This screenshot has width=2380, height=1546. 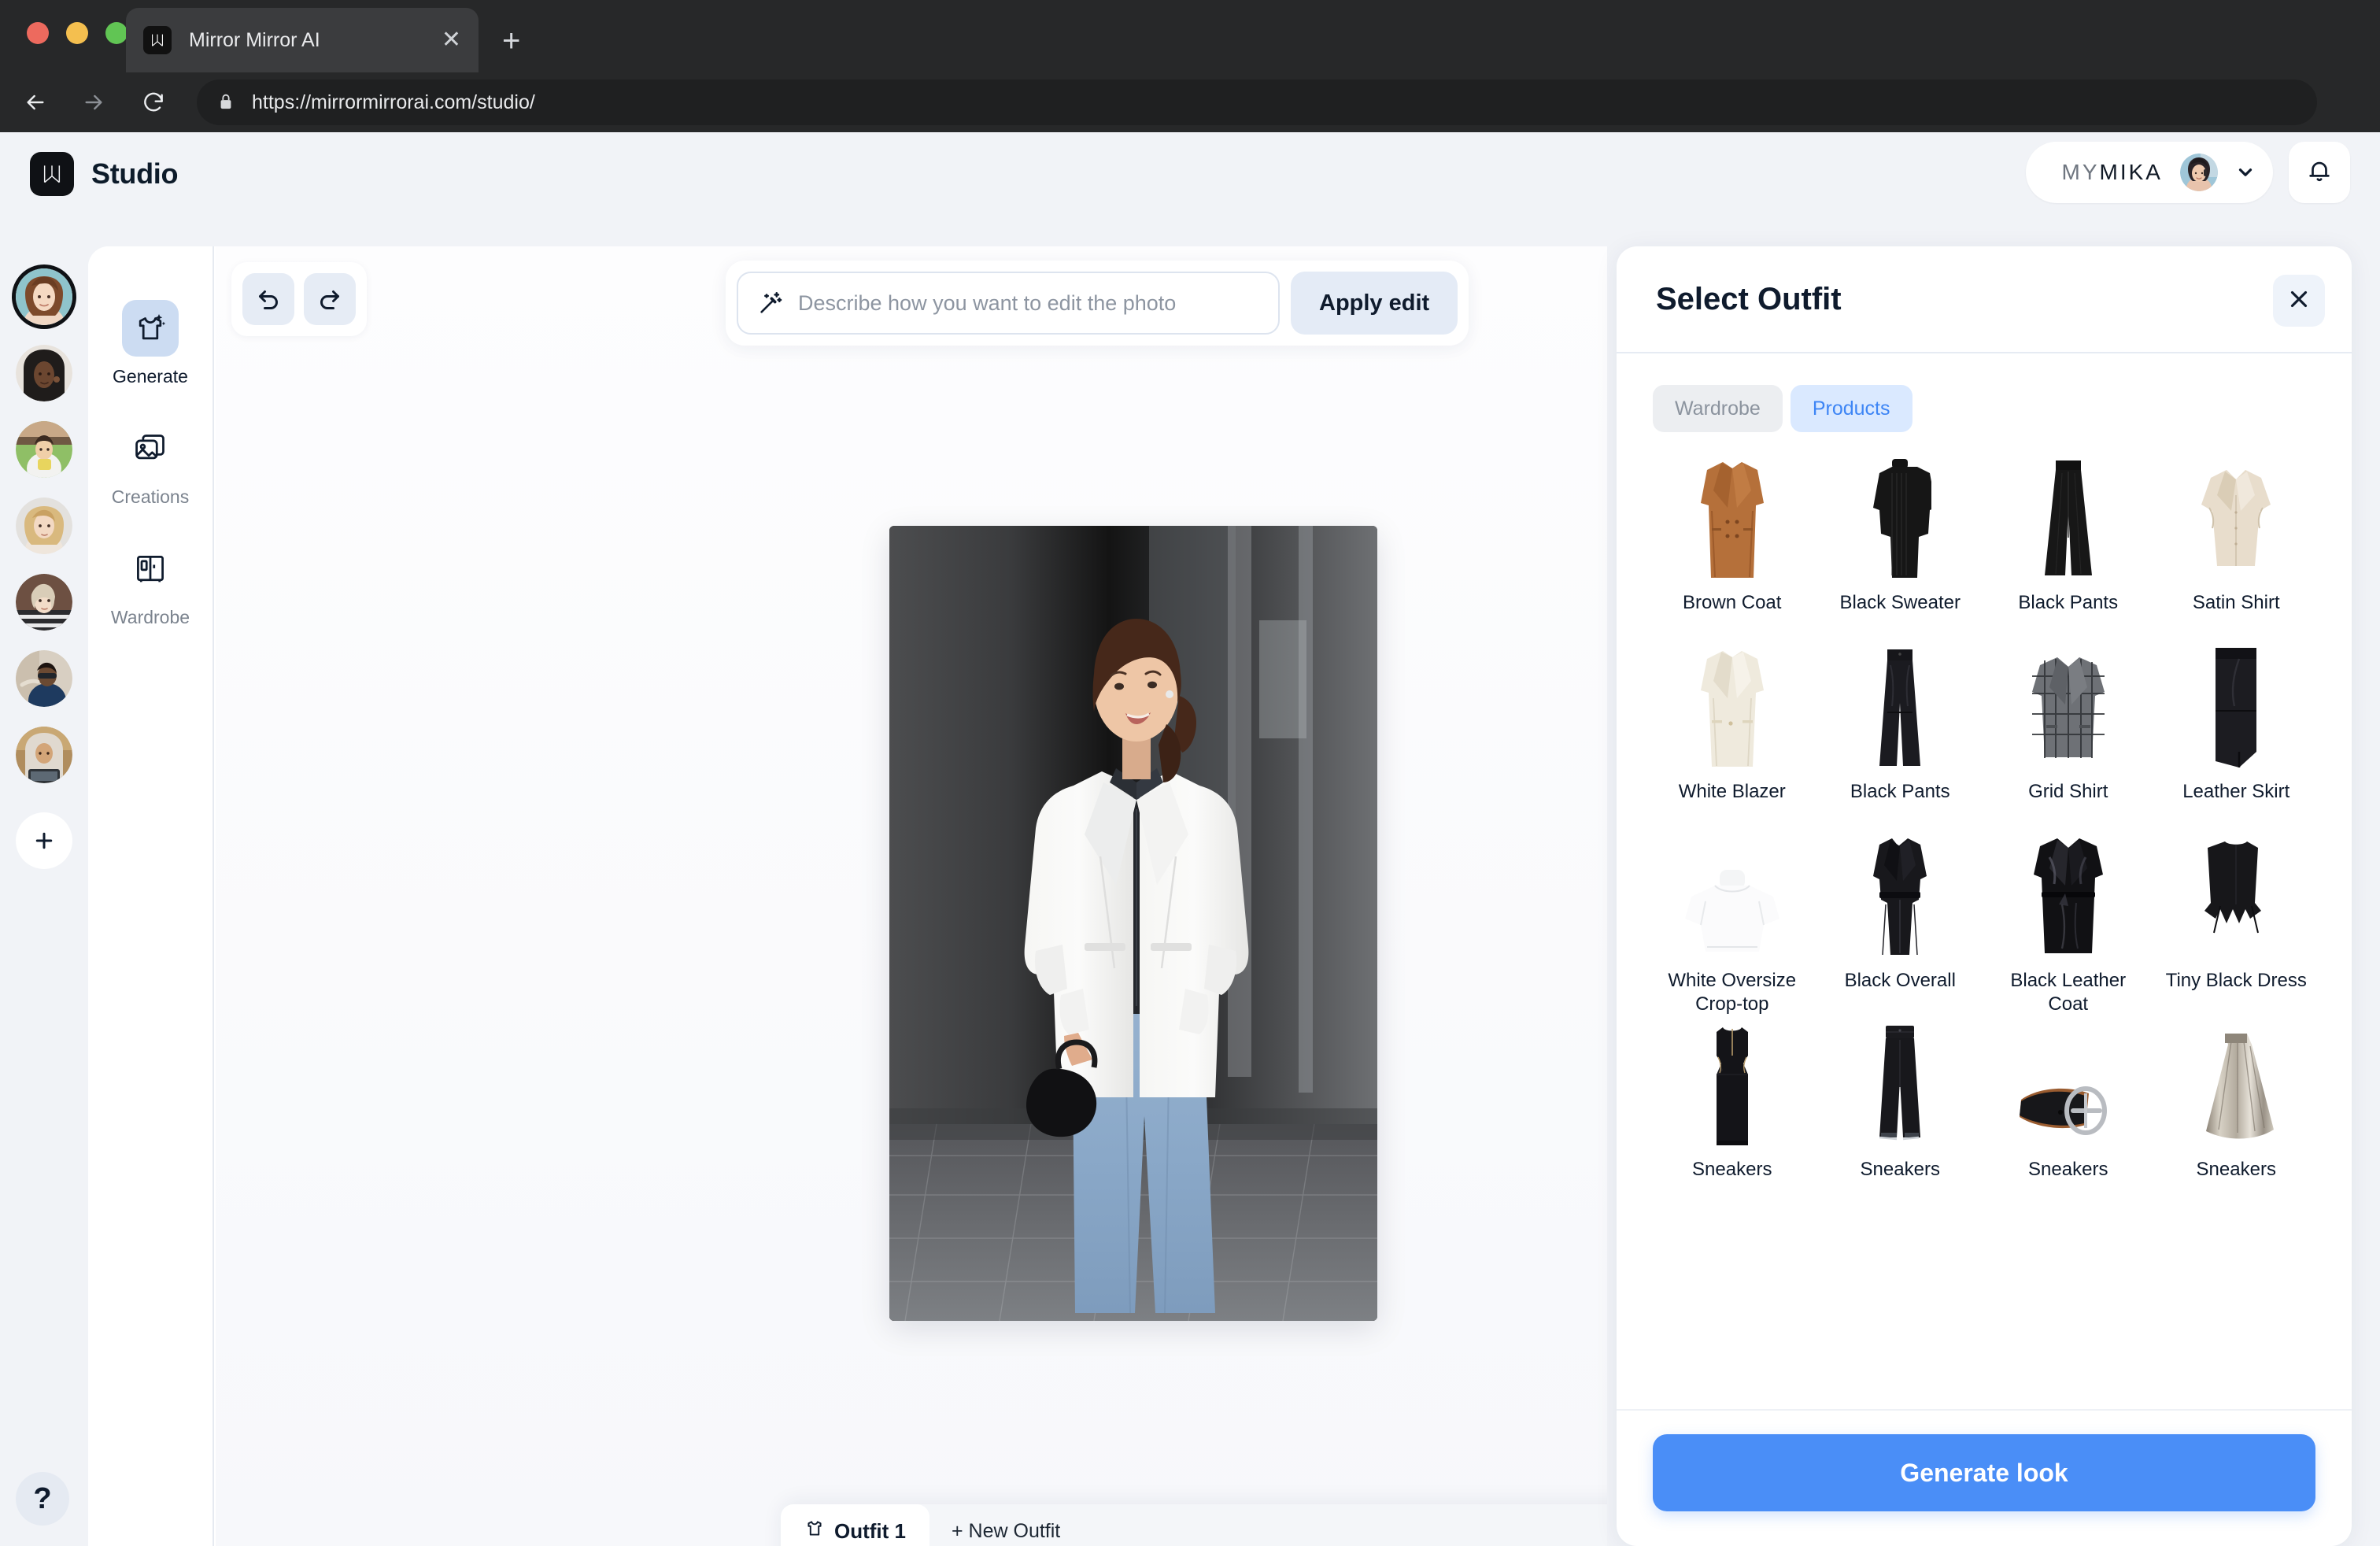 I want to click on account-menu-button: MYMIKA, so click(x=2149, y=172).